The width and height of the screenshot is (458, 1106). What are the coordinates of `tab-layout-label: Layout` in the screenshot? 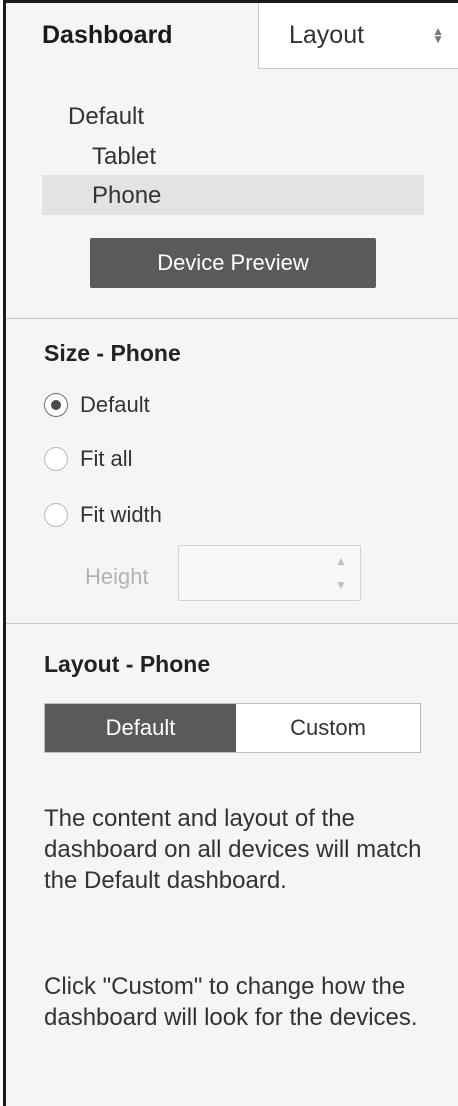 It's located at (327, 35).